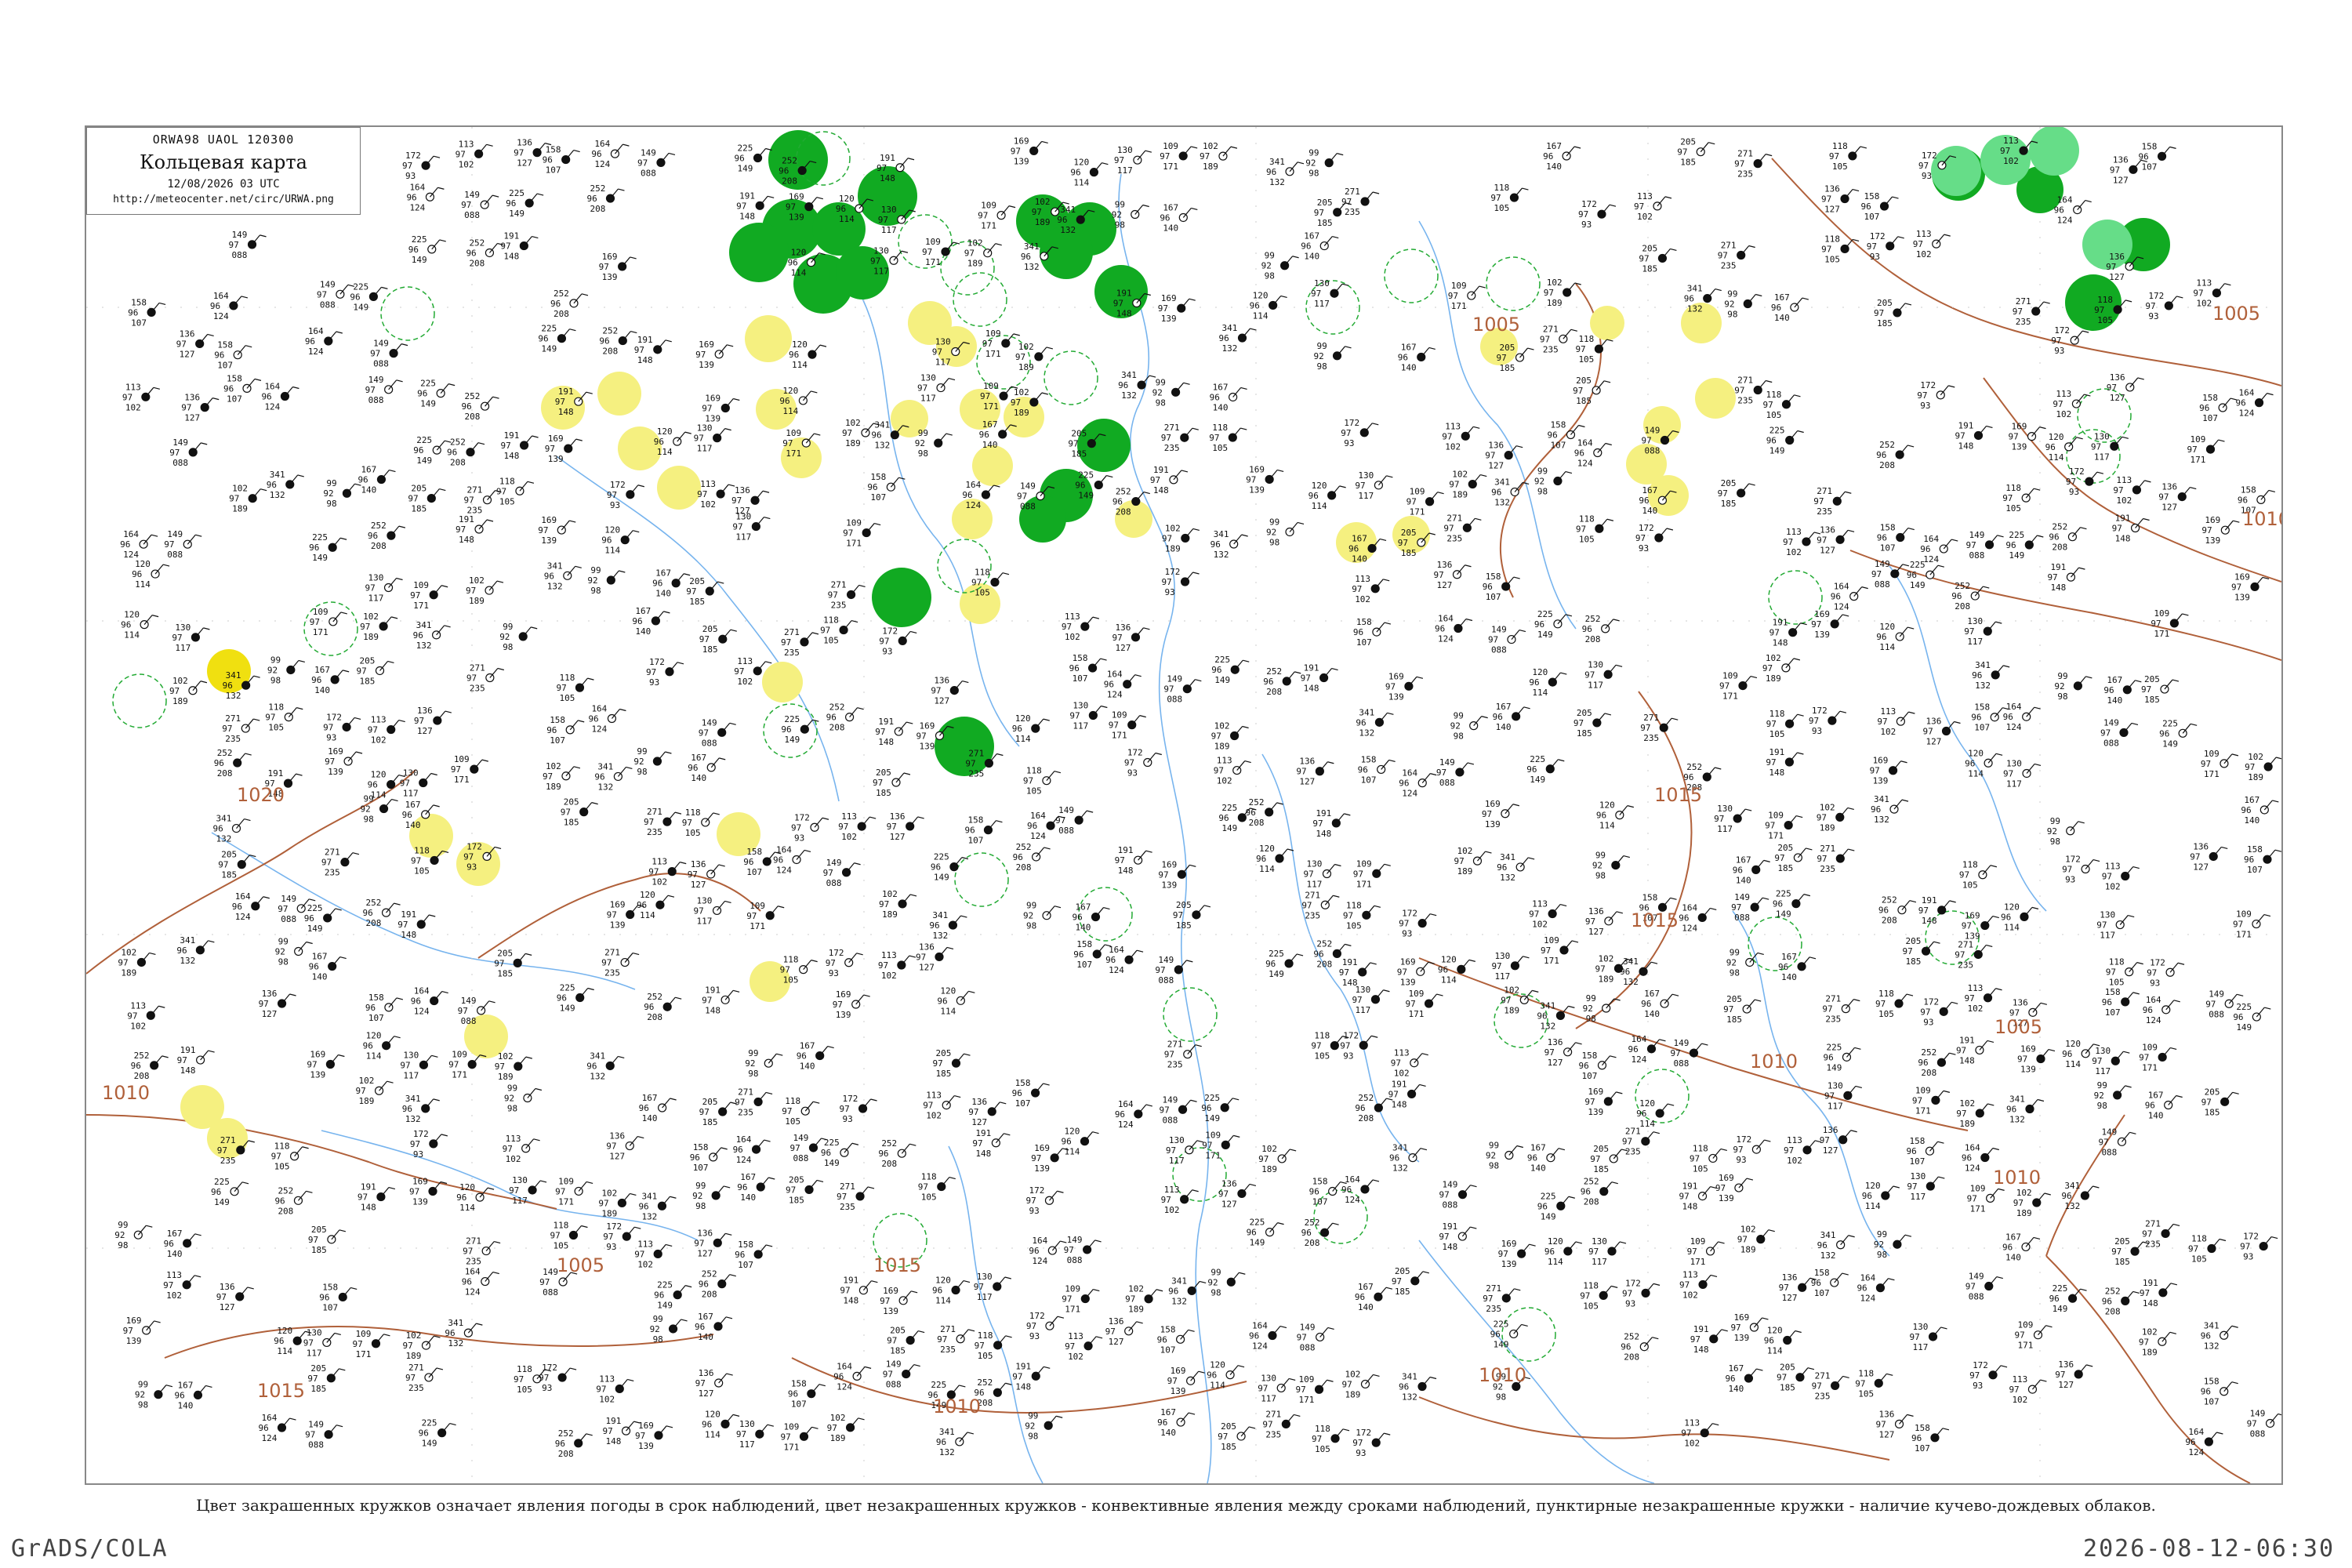 Image resolution: width=2352 pixels, height=1568 pixels. What do you see at coordinates (1362, 1010) in the screenshot?
I see `station-dewpoint: 117` at bounding box center [1362, 1010].